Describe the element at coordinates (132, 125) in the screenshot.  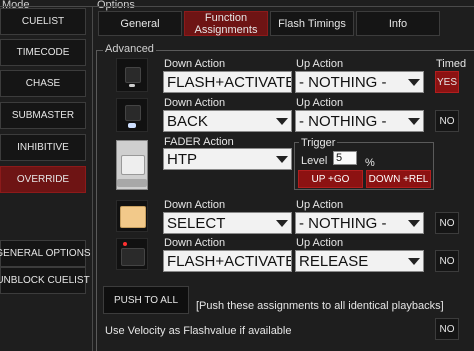
I see `thumb-2-led` at that location.